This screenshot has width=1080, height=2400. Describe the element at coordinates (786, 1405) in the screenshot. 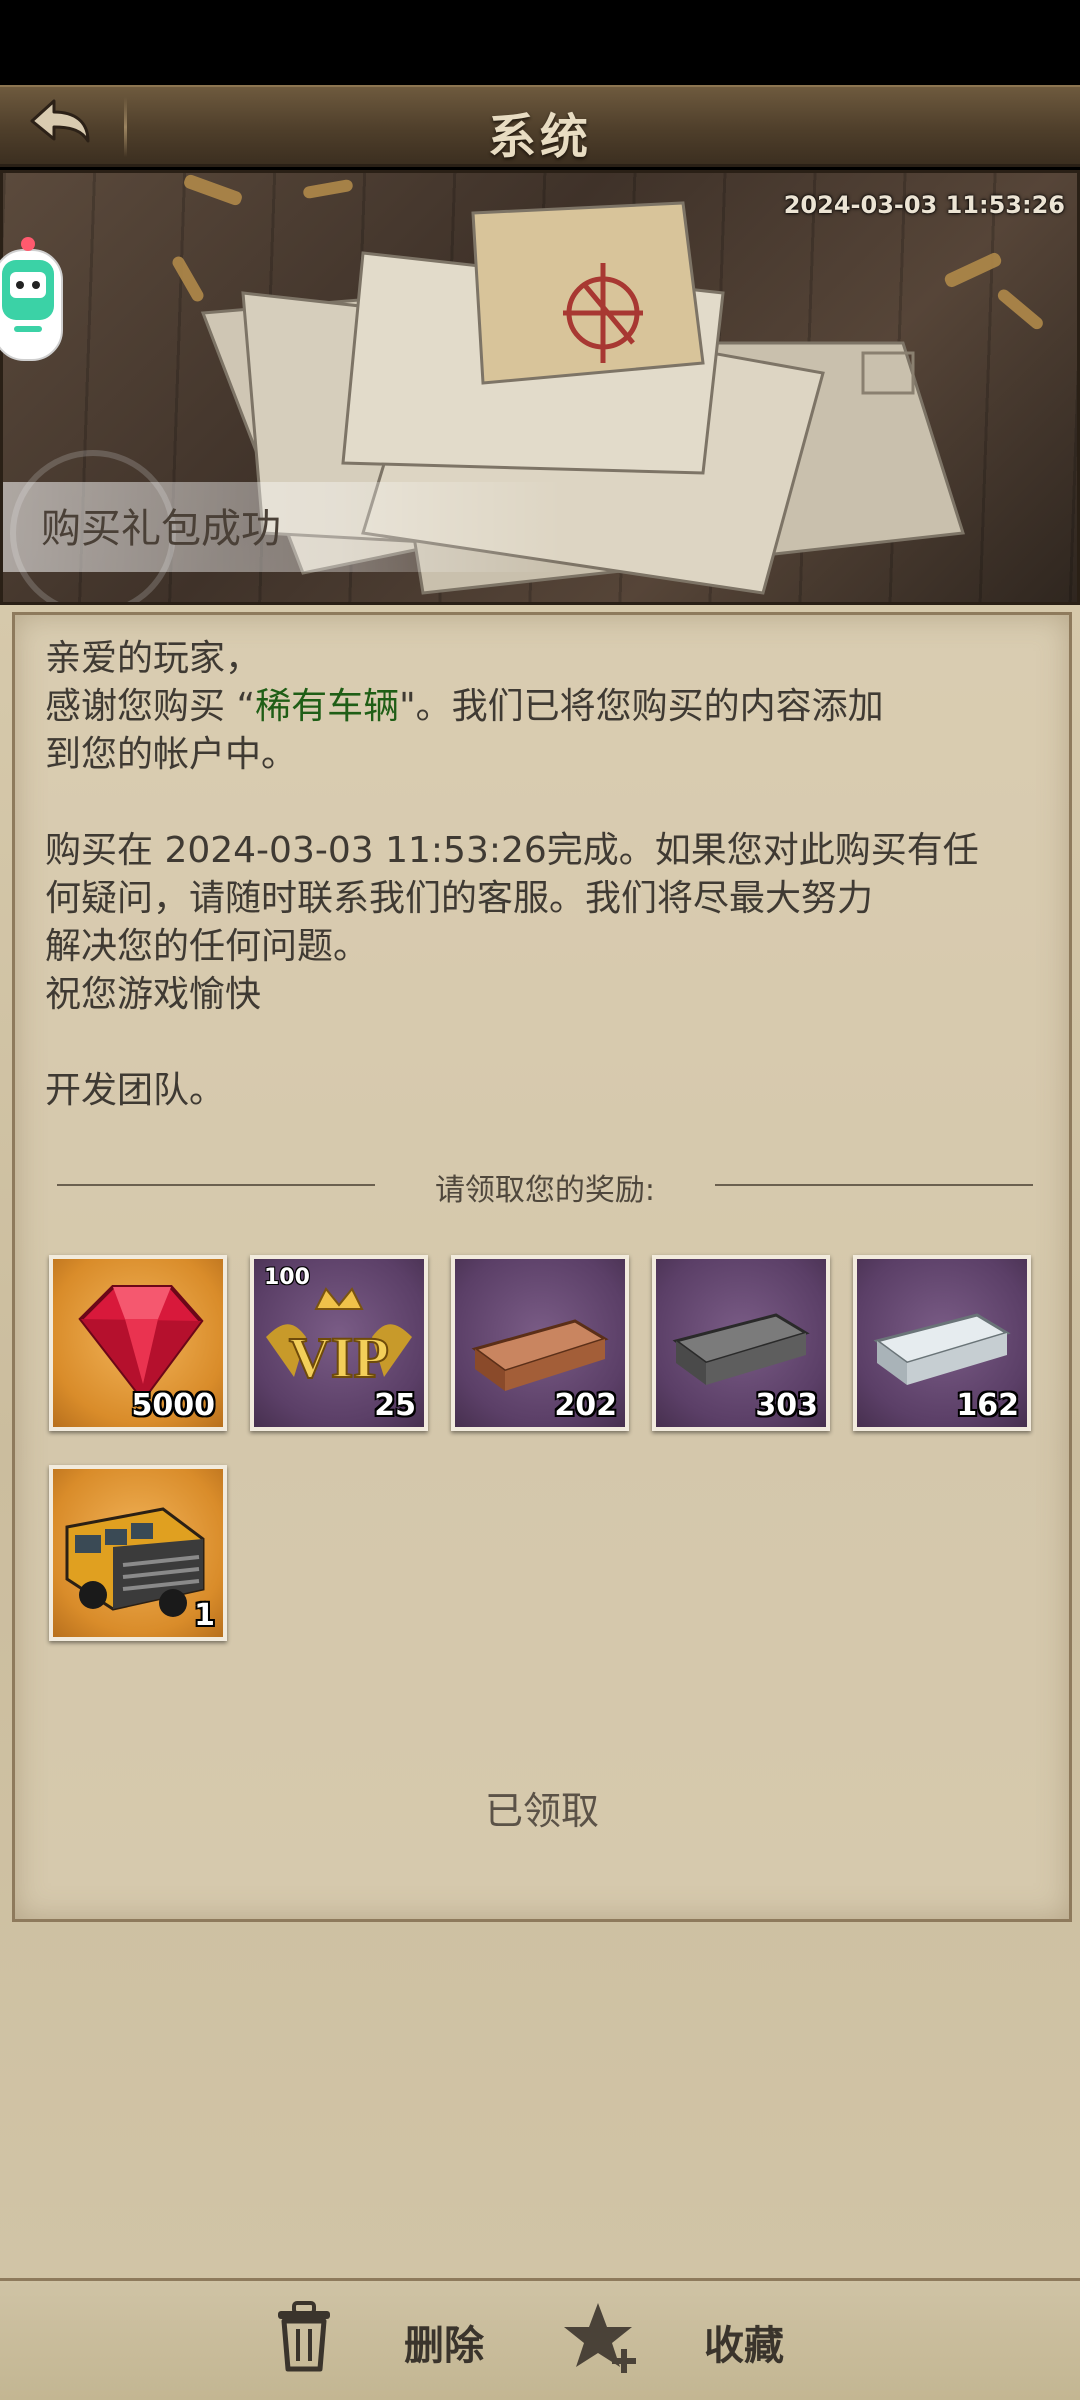

I see `reward-quantity: 303` at that location.